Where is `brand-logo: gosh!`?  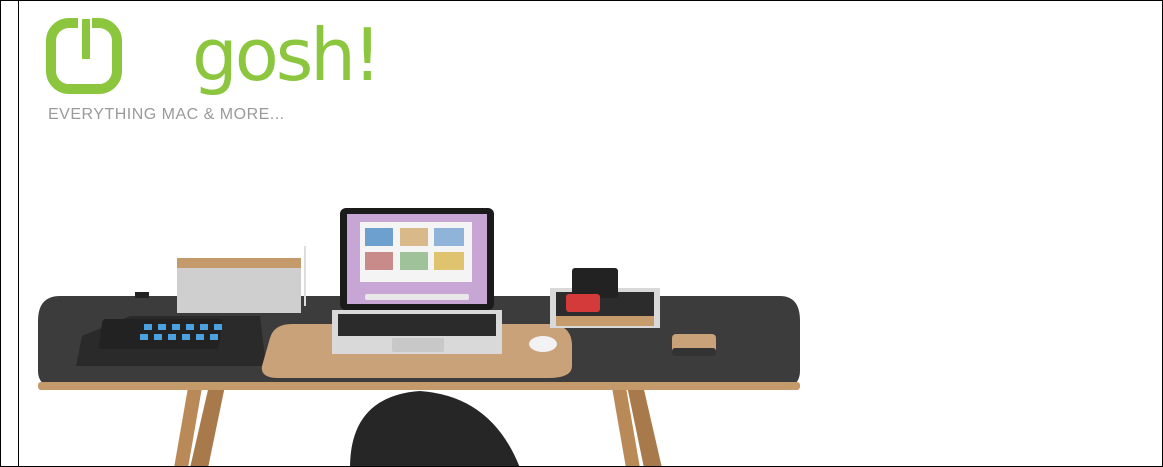
brand-logo: gosh! is located at coordinates (214, 55).